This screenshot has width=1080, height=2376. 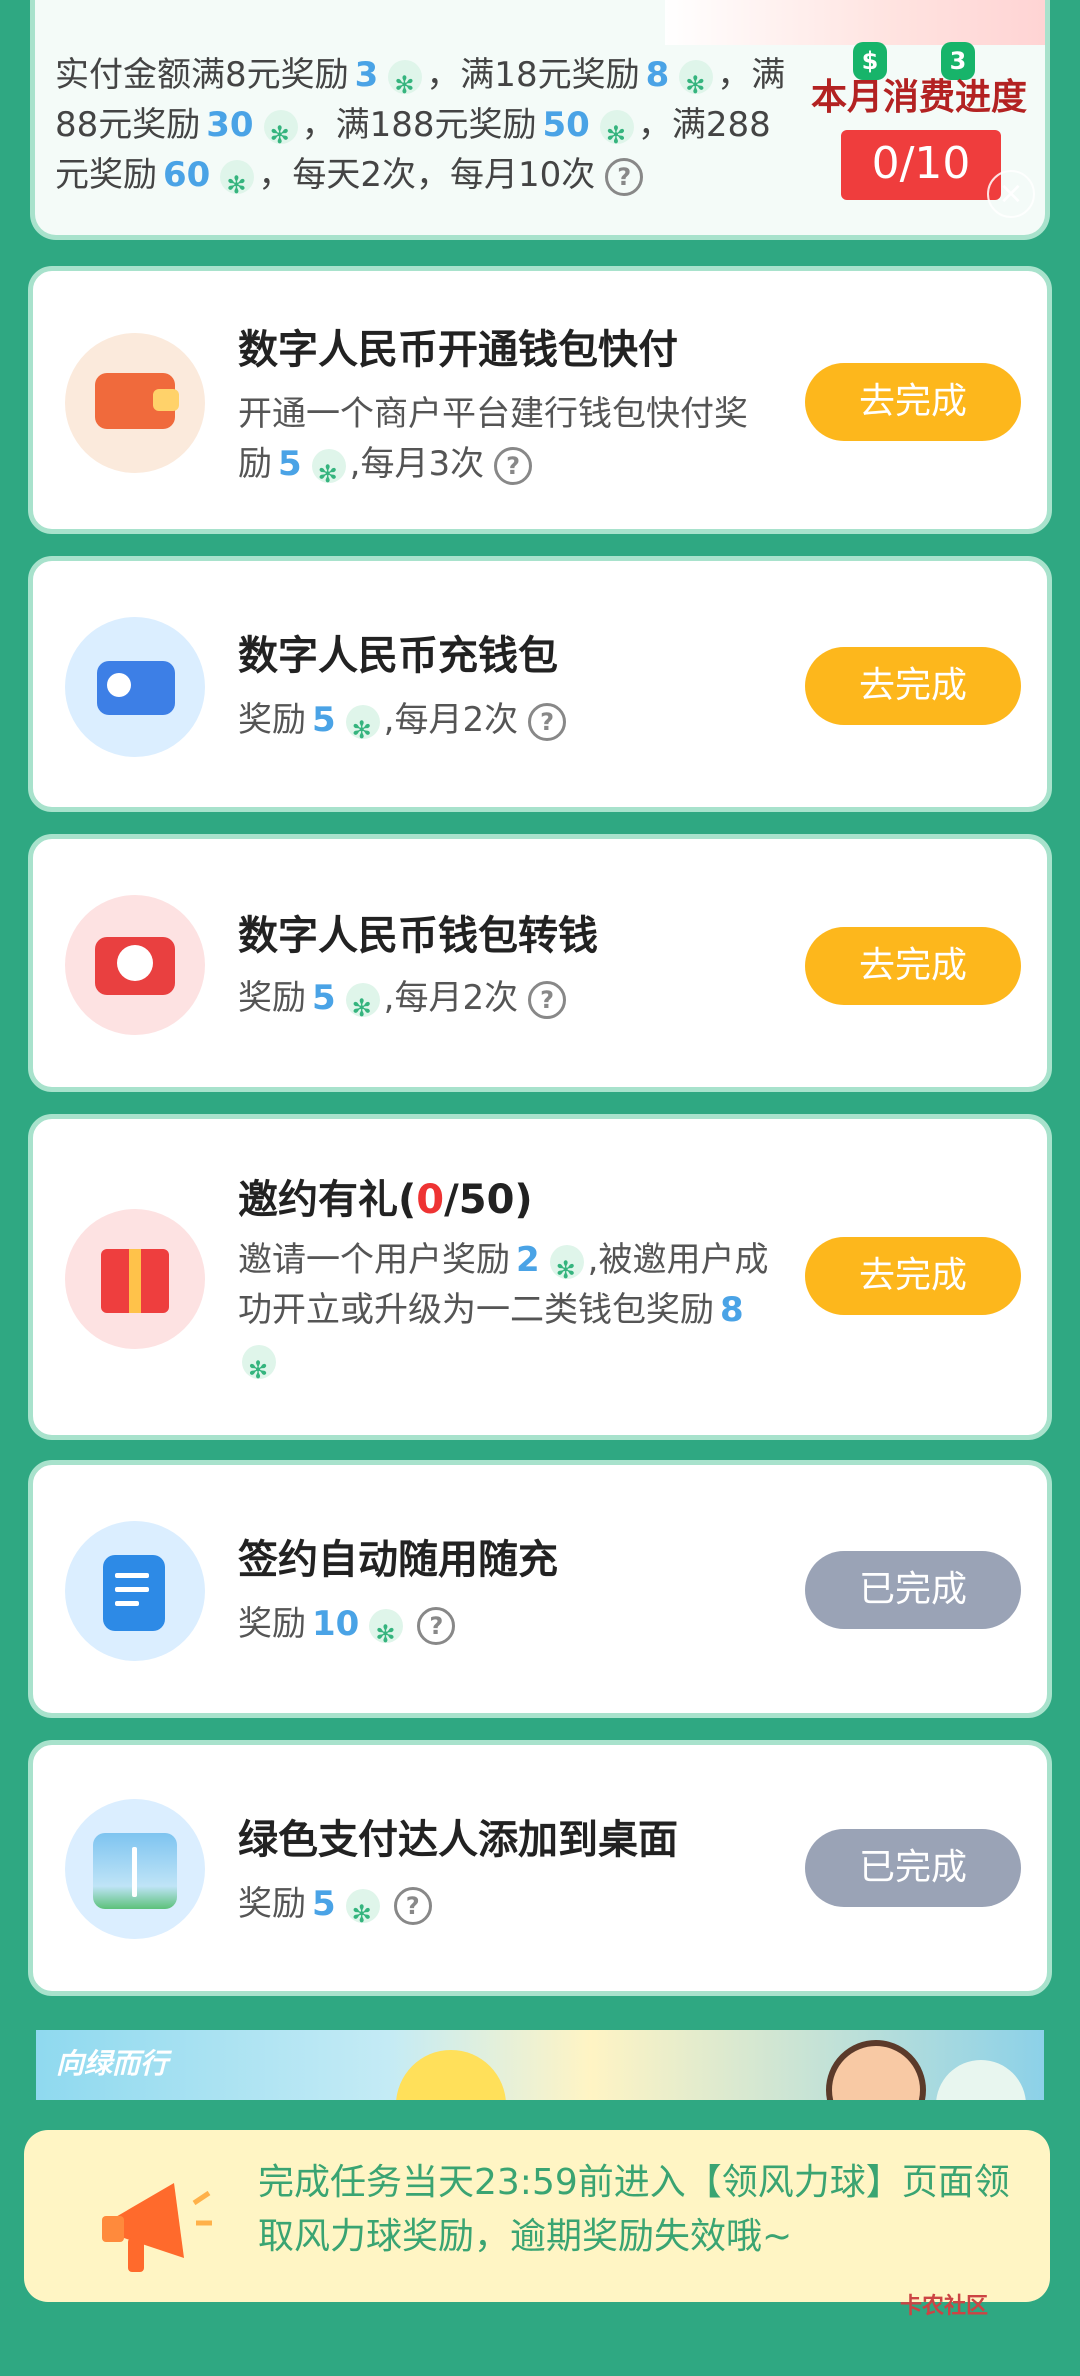 What do you see at coordinates (634, 2209) in the screenshot?
I see `notice-text: 完成任务当天23:59前进入【领风力球】页面领取风力球奖励，逾期奖励失效哦~` at bounding box center [634, 2209].